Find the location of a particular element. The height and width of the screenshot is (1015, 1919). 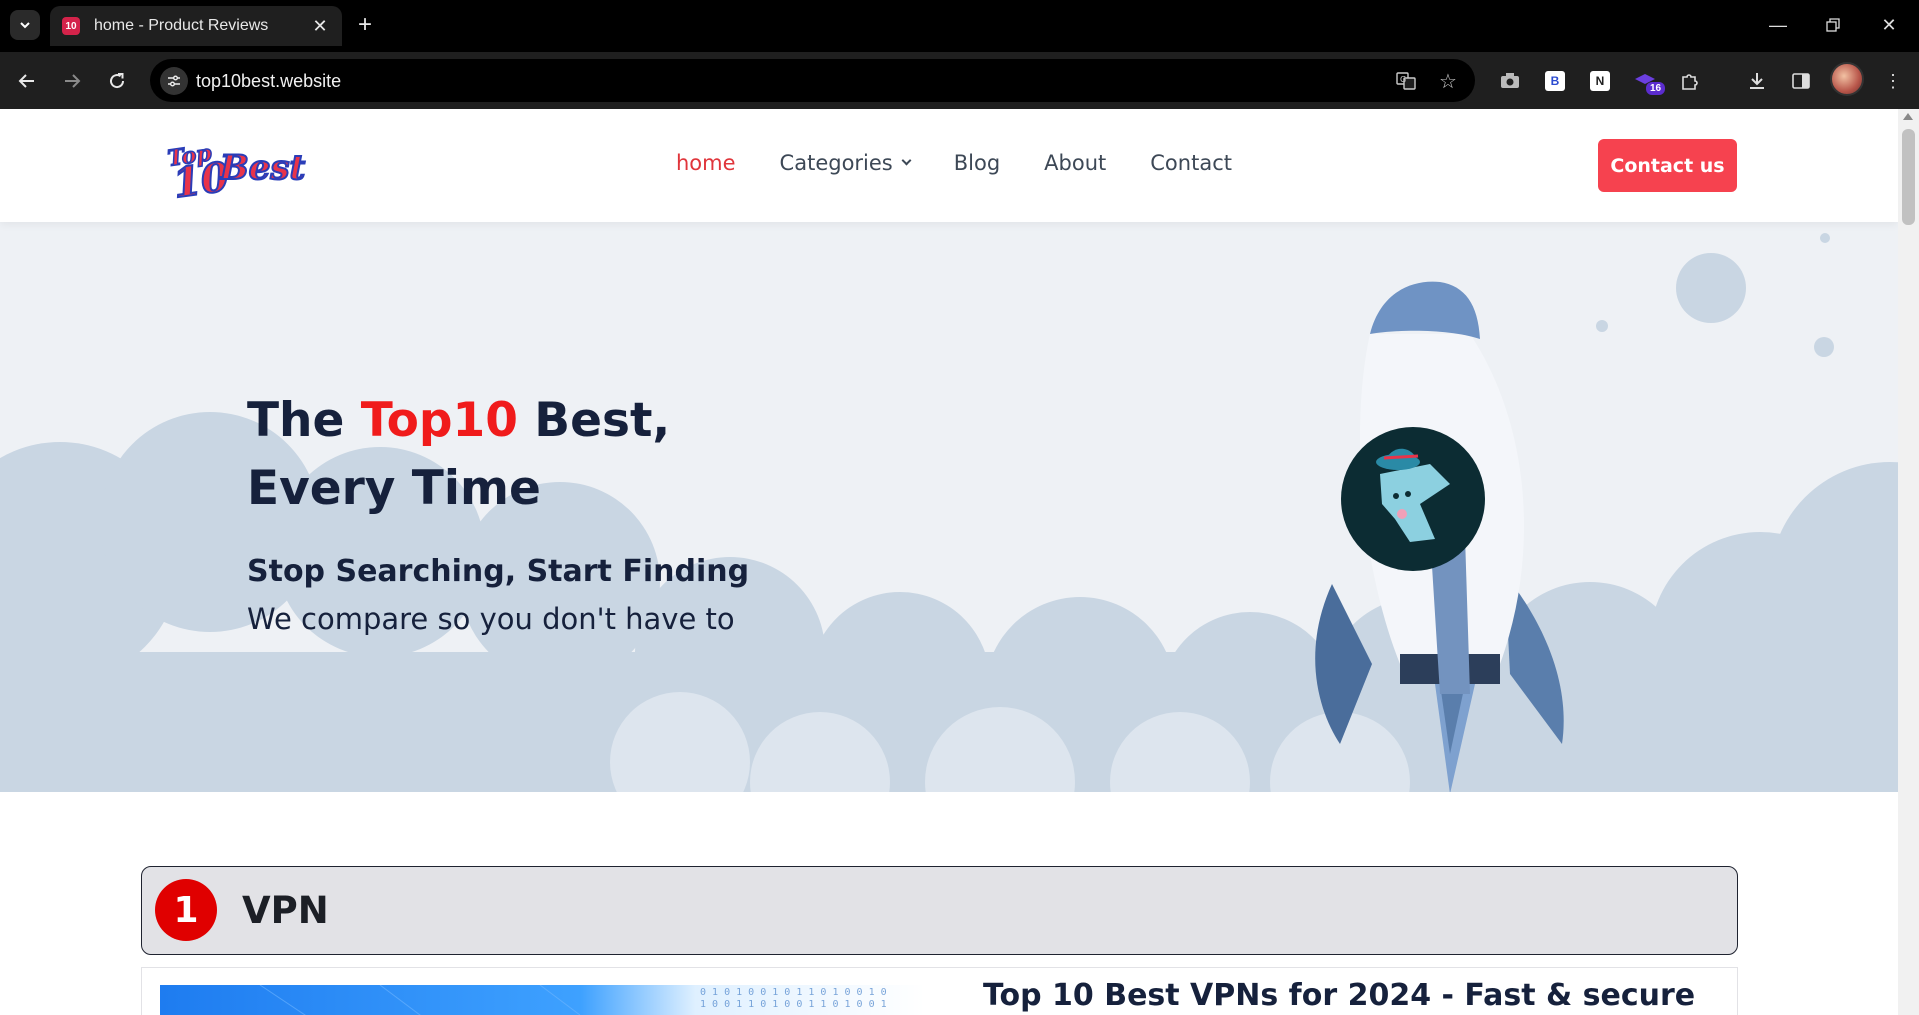

back-button is located at coordinates (27, 81).